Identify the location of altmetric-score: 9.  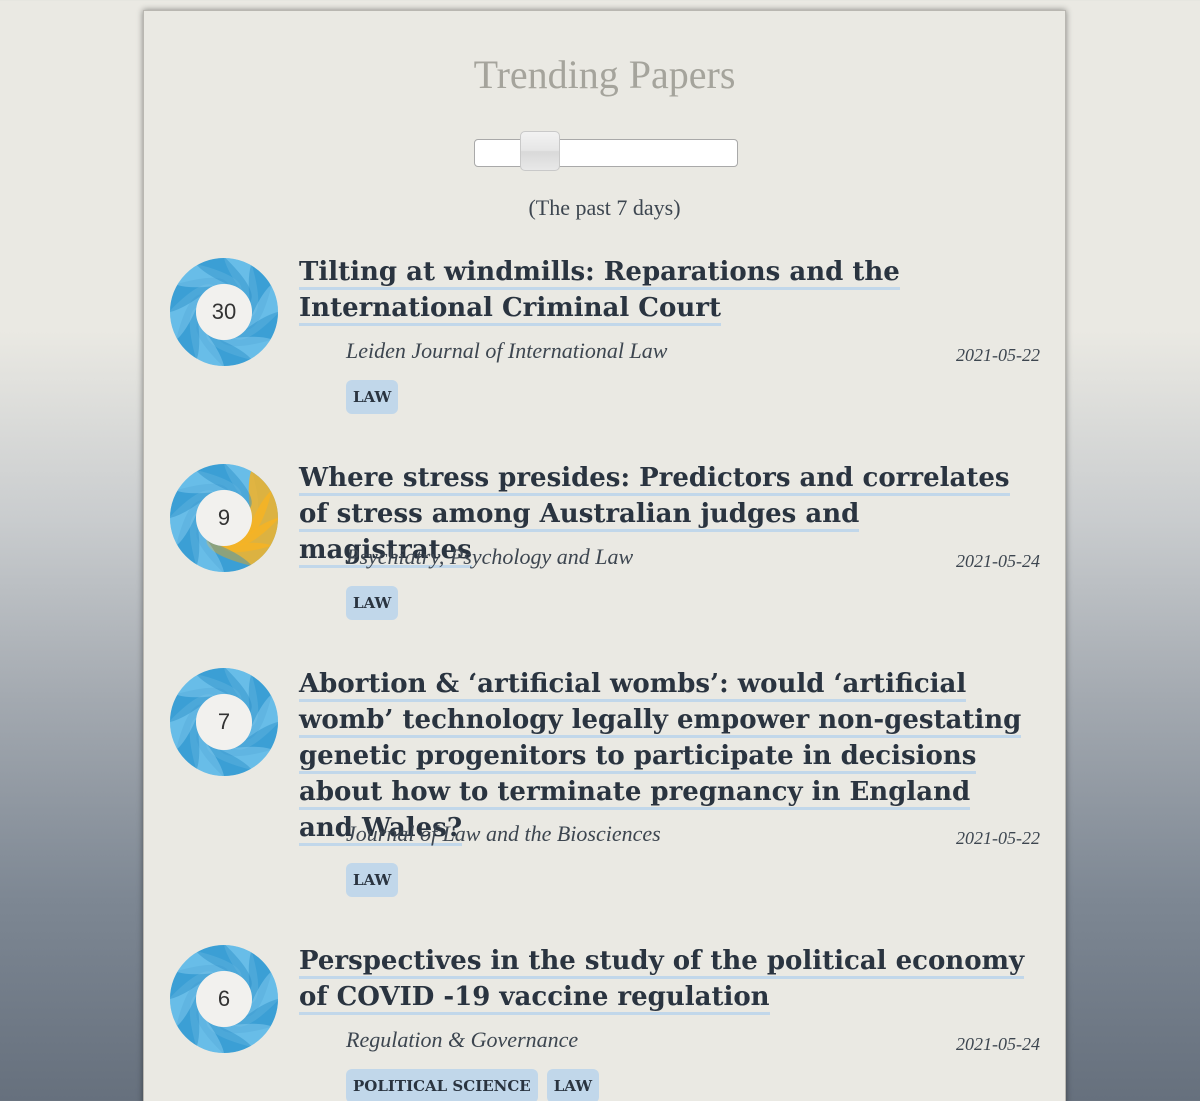
(224, 517).